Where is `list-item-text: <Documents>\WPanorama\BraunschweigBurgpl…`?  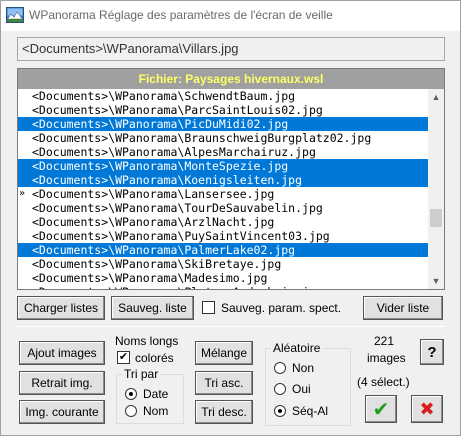 list-item-text: <Documents>\WPanorama\BraunschweigBurgpl… is located at coordinates (202, 138).